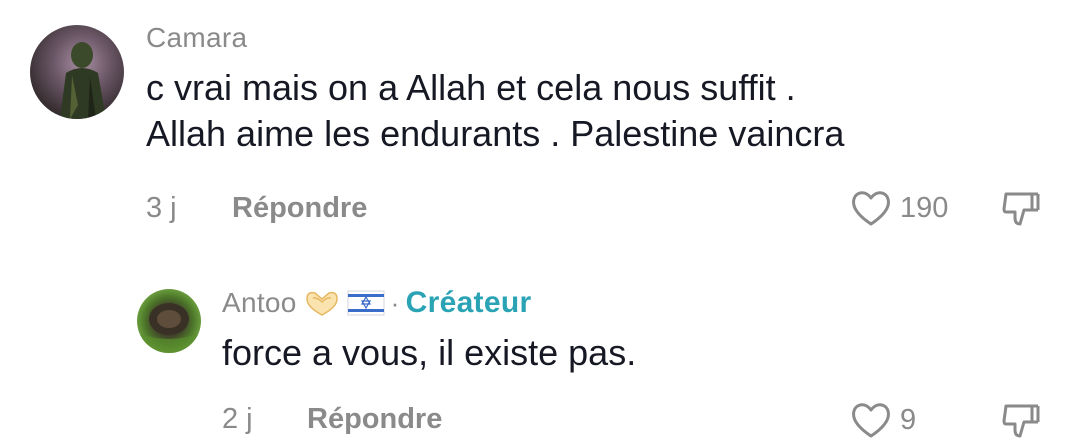 This screenshot has height=445, width=1080. What do you see at coordinates (83, 80) in the screenshot?
I see `person-icon` at bounding box center [83, 80].